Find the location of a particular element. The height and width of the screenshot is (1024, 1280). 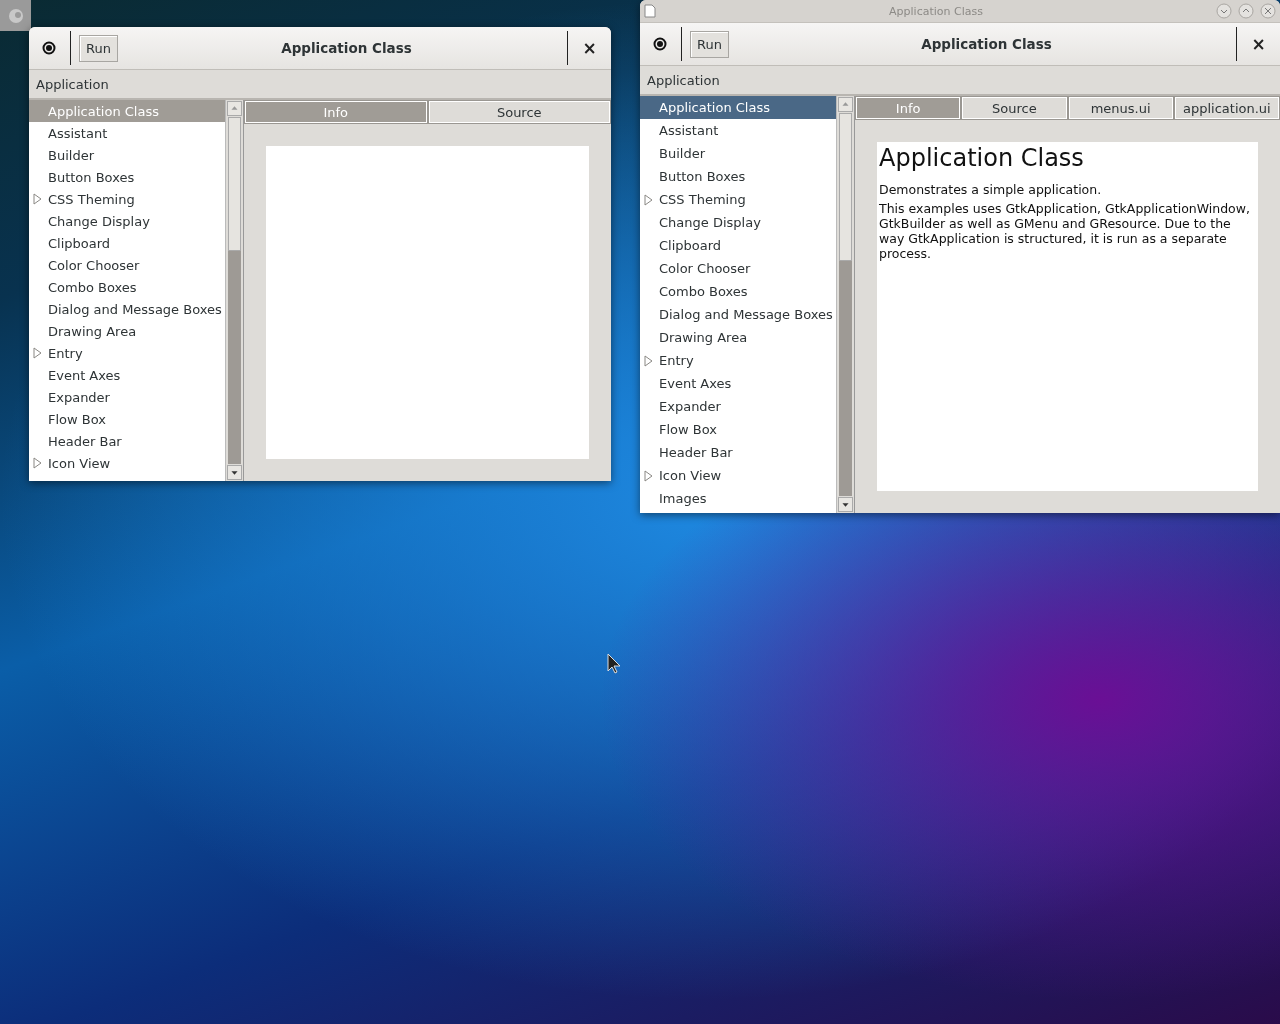

document-icon is located at coordinates (650, 11).